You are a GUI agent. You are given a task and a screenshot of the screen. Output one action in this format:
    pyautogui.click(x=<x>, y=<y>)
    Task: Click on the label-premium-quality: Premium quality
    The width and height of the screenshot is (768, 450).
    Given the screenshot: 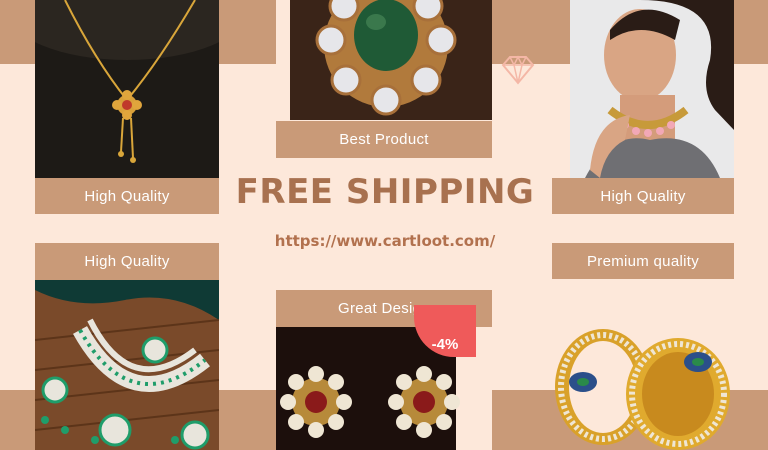 What is the action you would take?
    pyautogui.click(x=643, y=261)
    